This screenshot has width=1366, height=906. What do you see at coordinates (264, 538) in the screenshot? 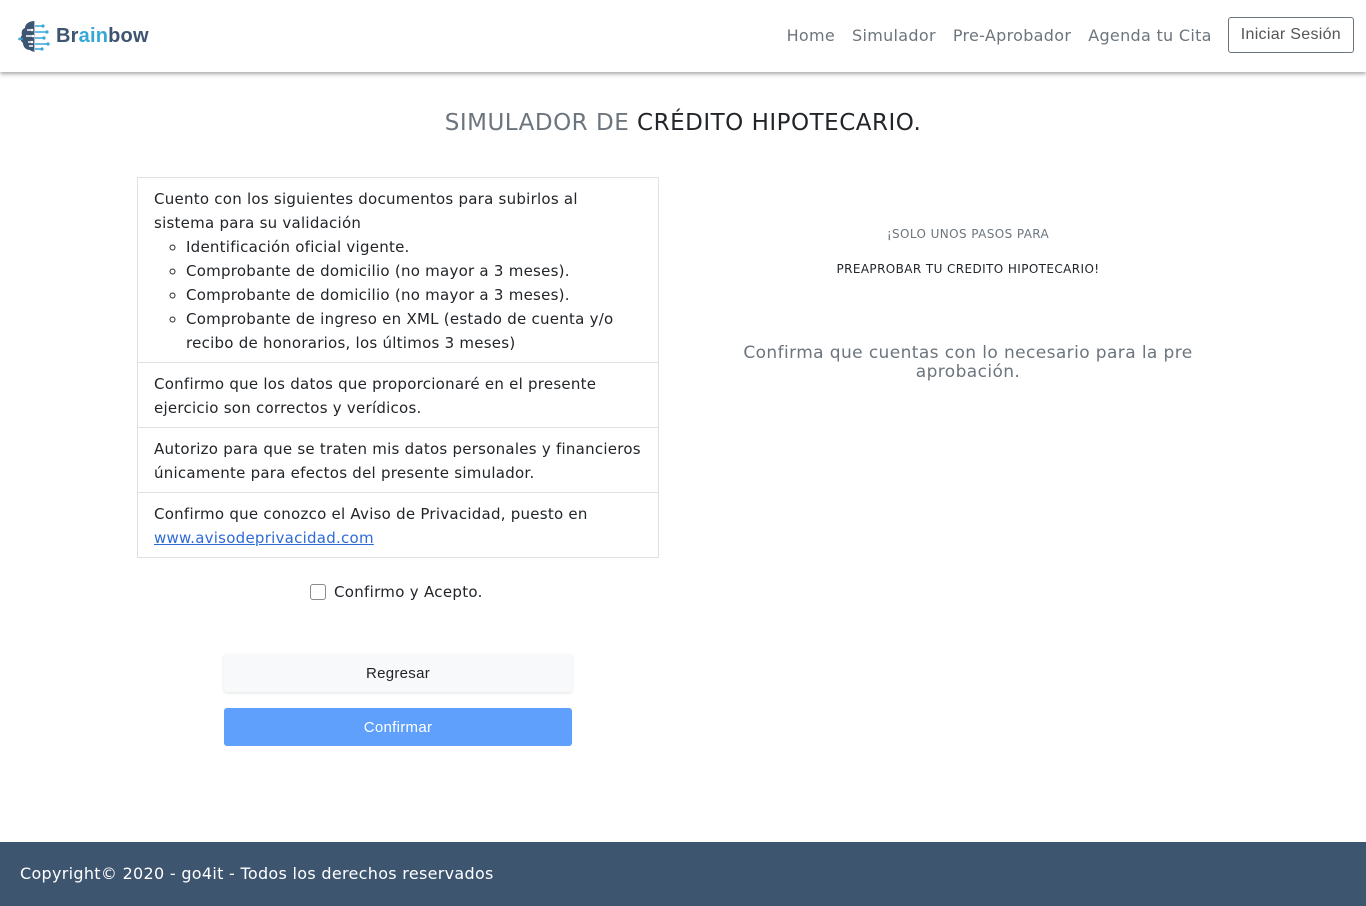
I see `privacy-link: www.avisodeprivacidad.com` at bounding box center [264, 538].